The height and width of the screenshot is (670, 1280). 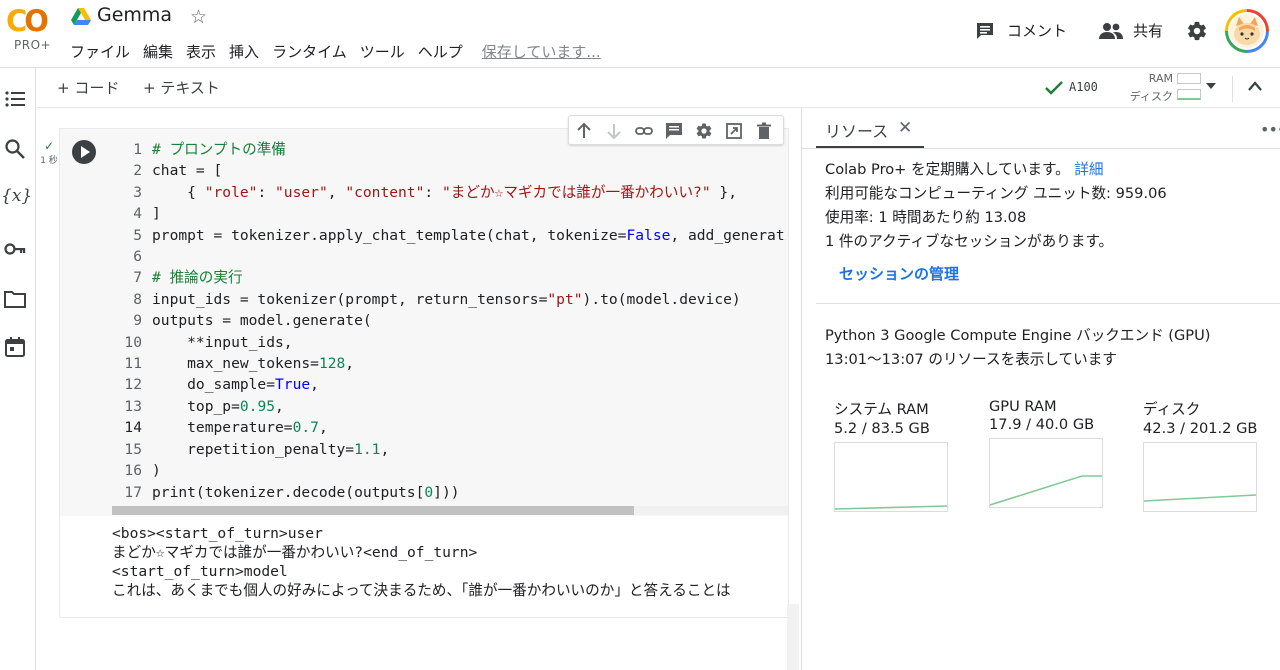 I want to click on move-up-icon, so click(x=584, y=131).